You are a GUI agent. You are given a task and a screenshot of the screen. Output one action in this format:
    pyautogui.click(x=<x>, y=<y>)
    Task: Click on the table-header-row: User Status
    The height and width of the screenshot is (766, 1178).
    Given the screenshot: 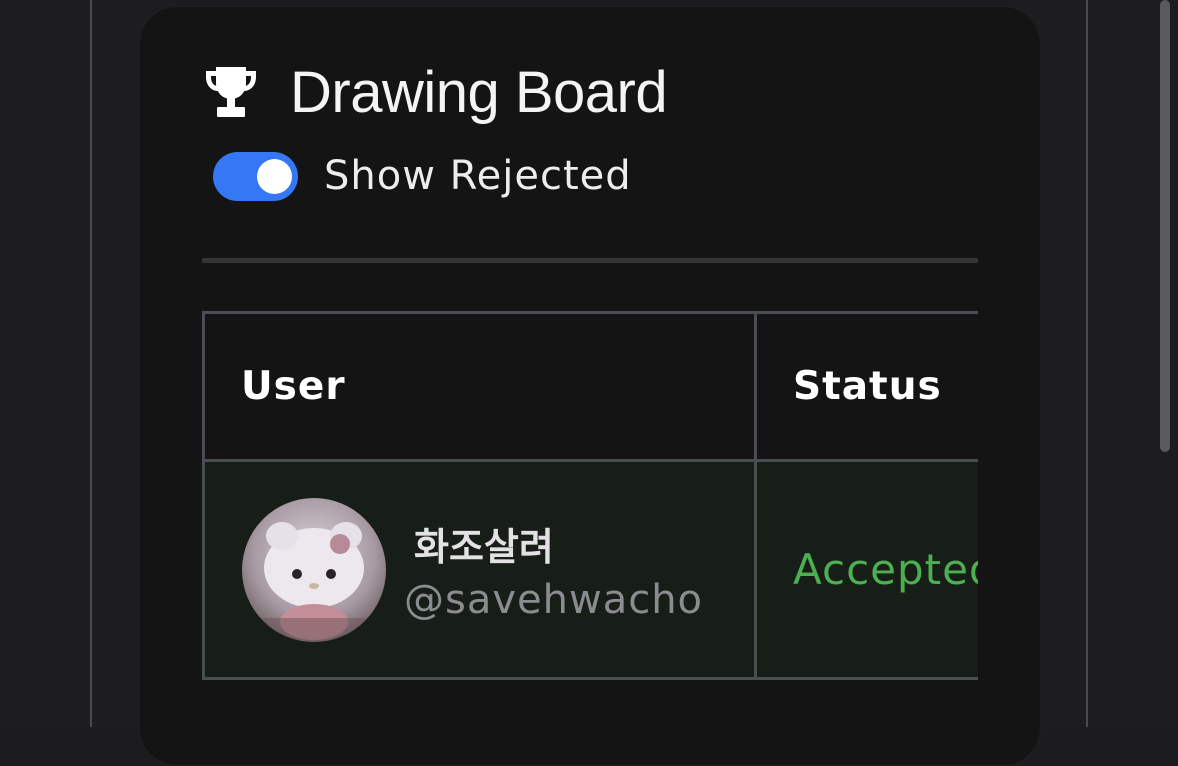 What is the action you would take?
    pyautogui.click(x=590, y=386)
    